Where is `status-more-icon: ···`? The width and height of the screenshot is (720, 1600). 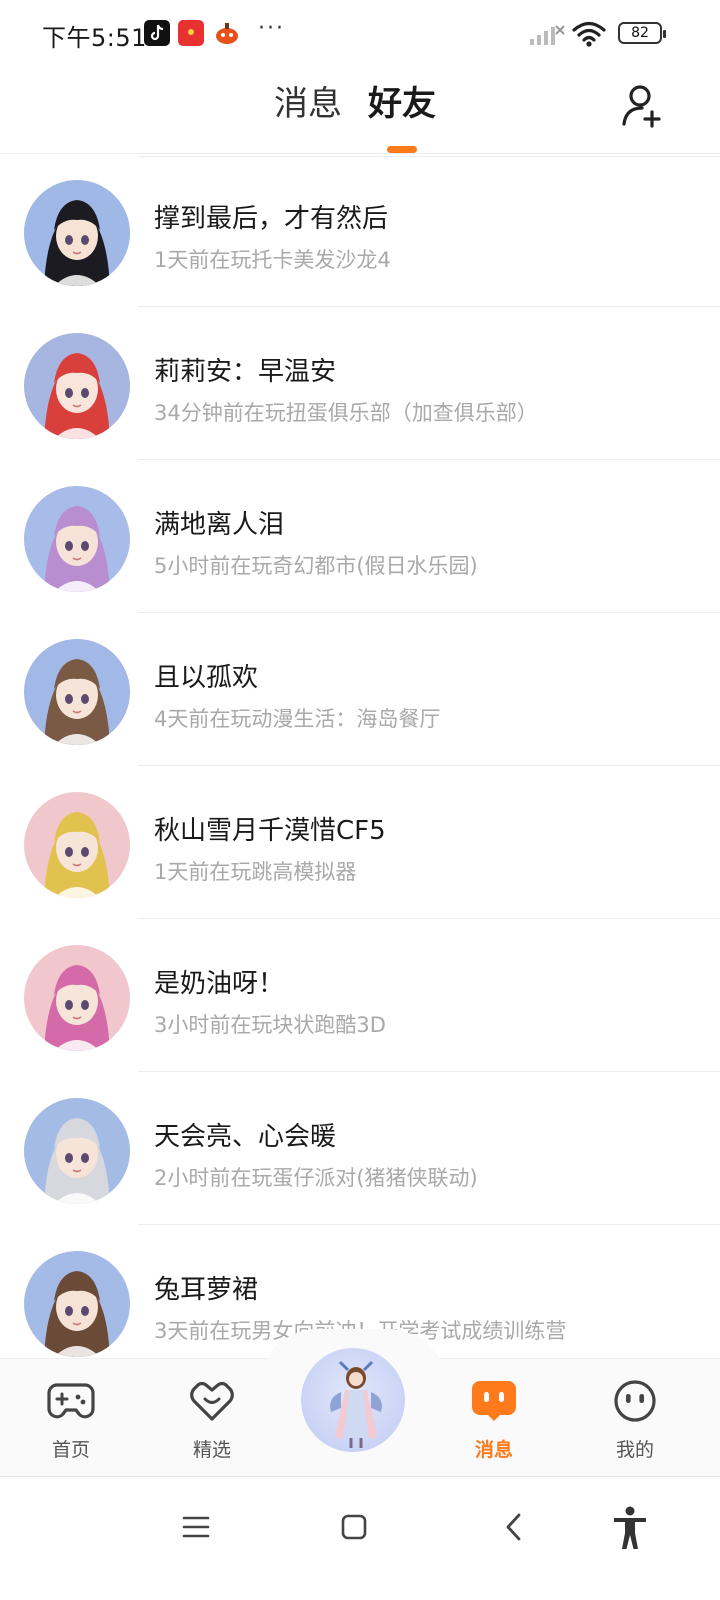 status-more-icon: ··· is located at coordinates (271, 28).